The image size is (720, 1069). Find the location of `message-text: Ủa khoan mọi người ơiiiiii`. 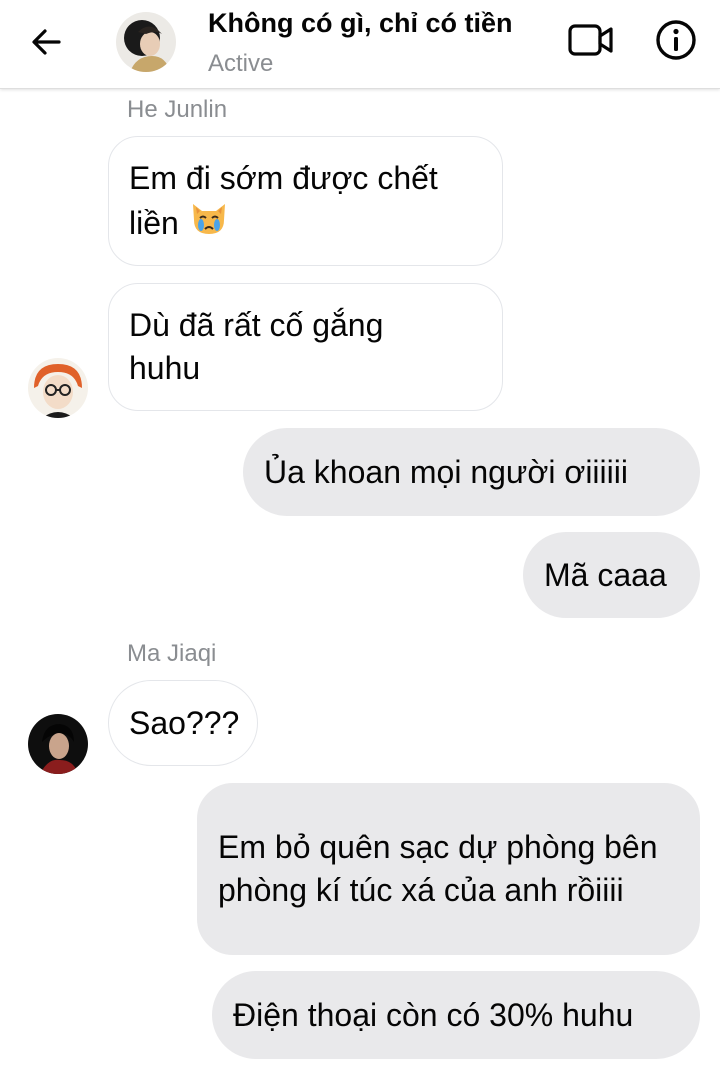

message-text: Ủa khoan mọi người ơiiiiii is located at coordinates (446, 471).